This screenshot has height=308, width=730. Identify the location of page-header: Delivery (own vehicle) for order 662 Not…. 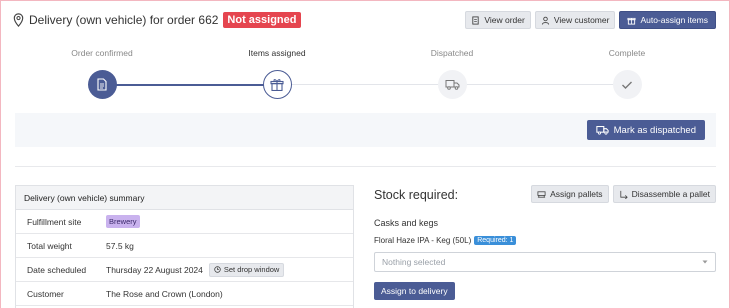
(157, 20).